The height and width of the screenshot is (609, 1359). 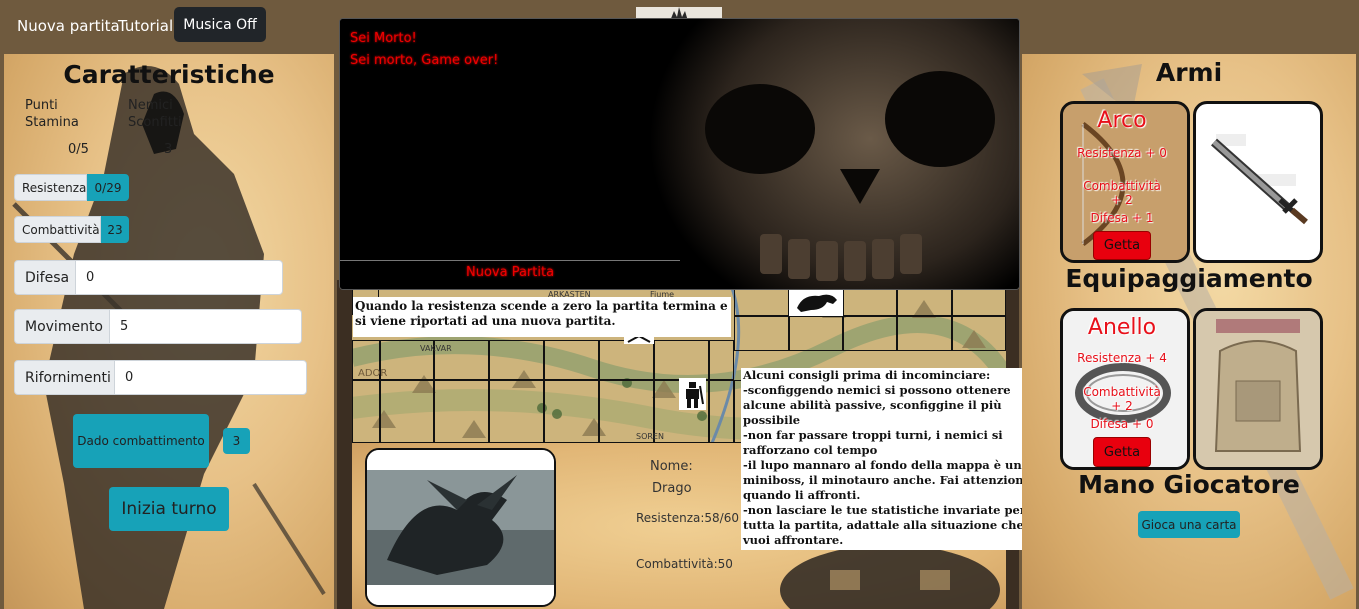 What do you see at coordinates (650, 436) in the screenshot?
I see `map-label-soren: SOREN` at bounding box center [650, 436].